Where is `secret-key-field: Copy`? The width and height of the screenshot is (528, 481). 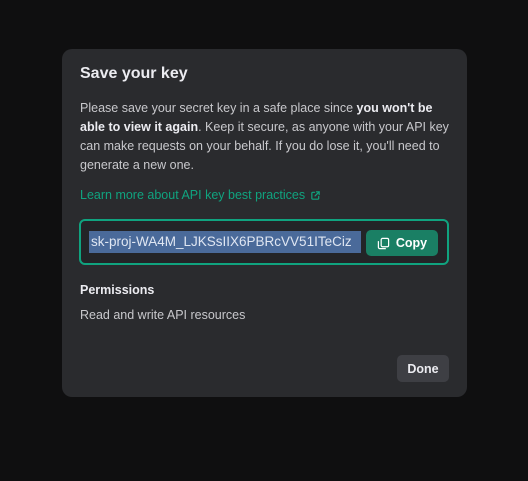 secret-key-field: Copy is located at coordinates (264, 242).